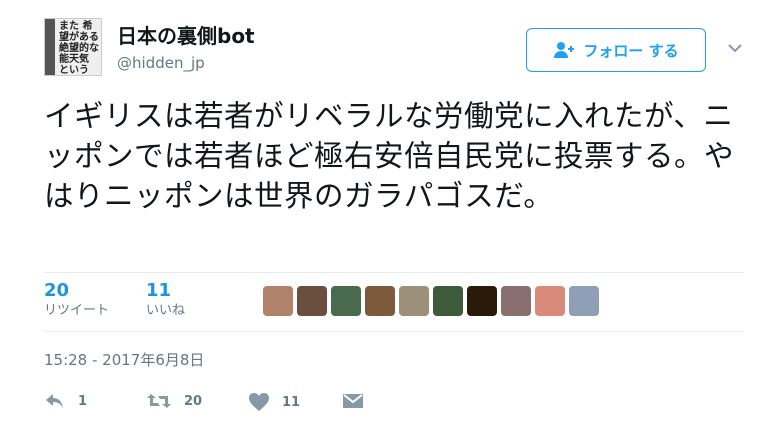 The image size is (768, 435). Describe the element at coordinates (631, 50) in the screenshot. I see `follow-button-label: フォロー する` at that location.